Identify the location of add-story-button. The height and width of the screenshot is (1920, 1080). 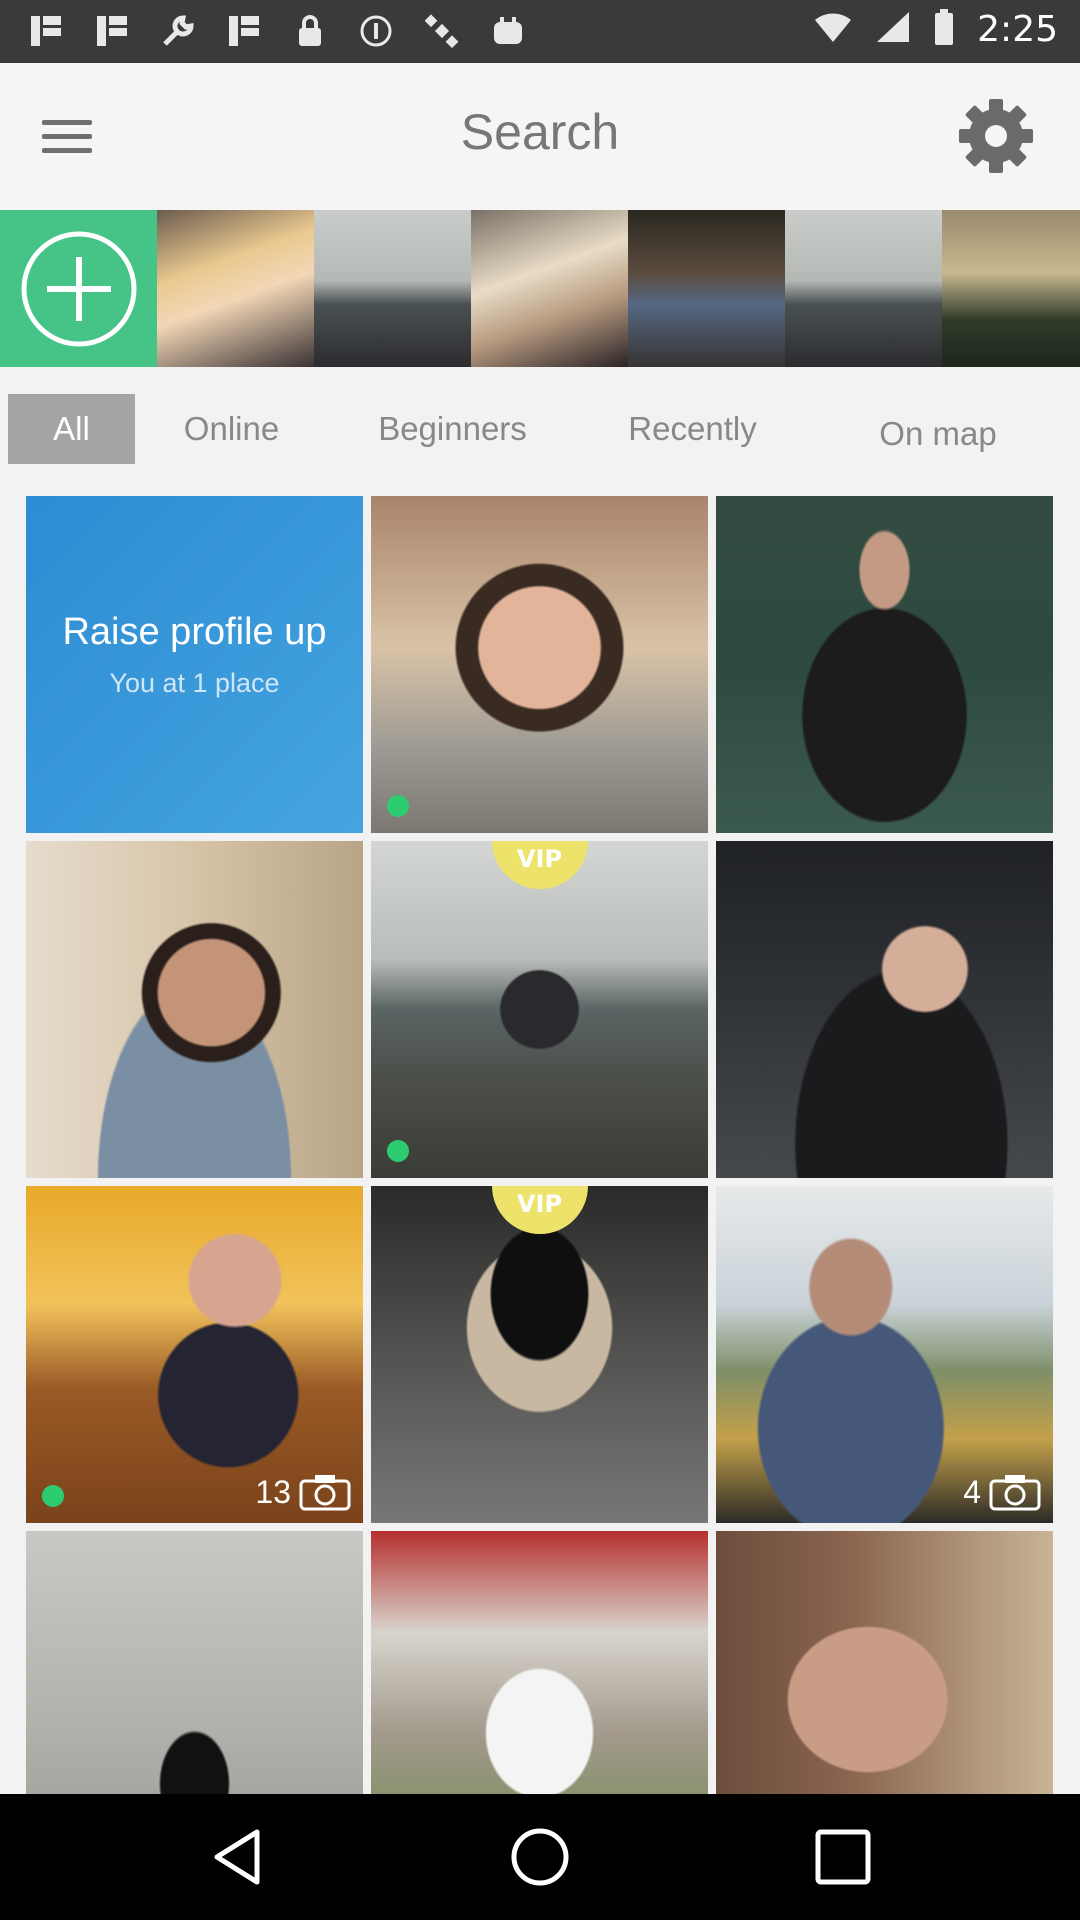
(78, 288).